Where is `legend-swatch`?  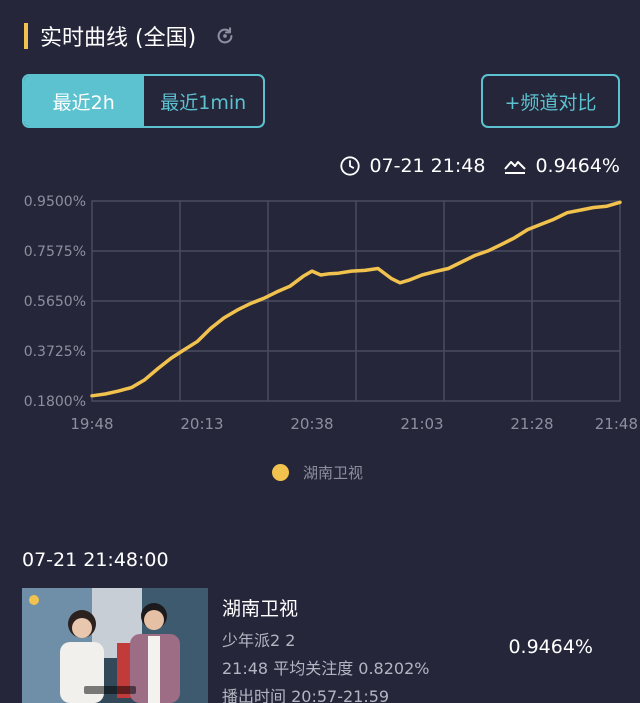 legend-swatch is located at coordinates (280, 472).